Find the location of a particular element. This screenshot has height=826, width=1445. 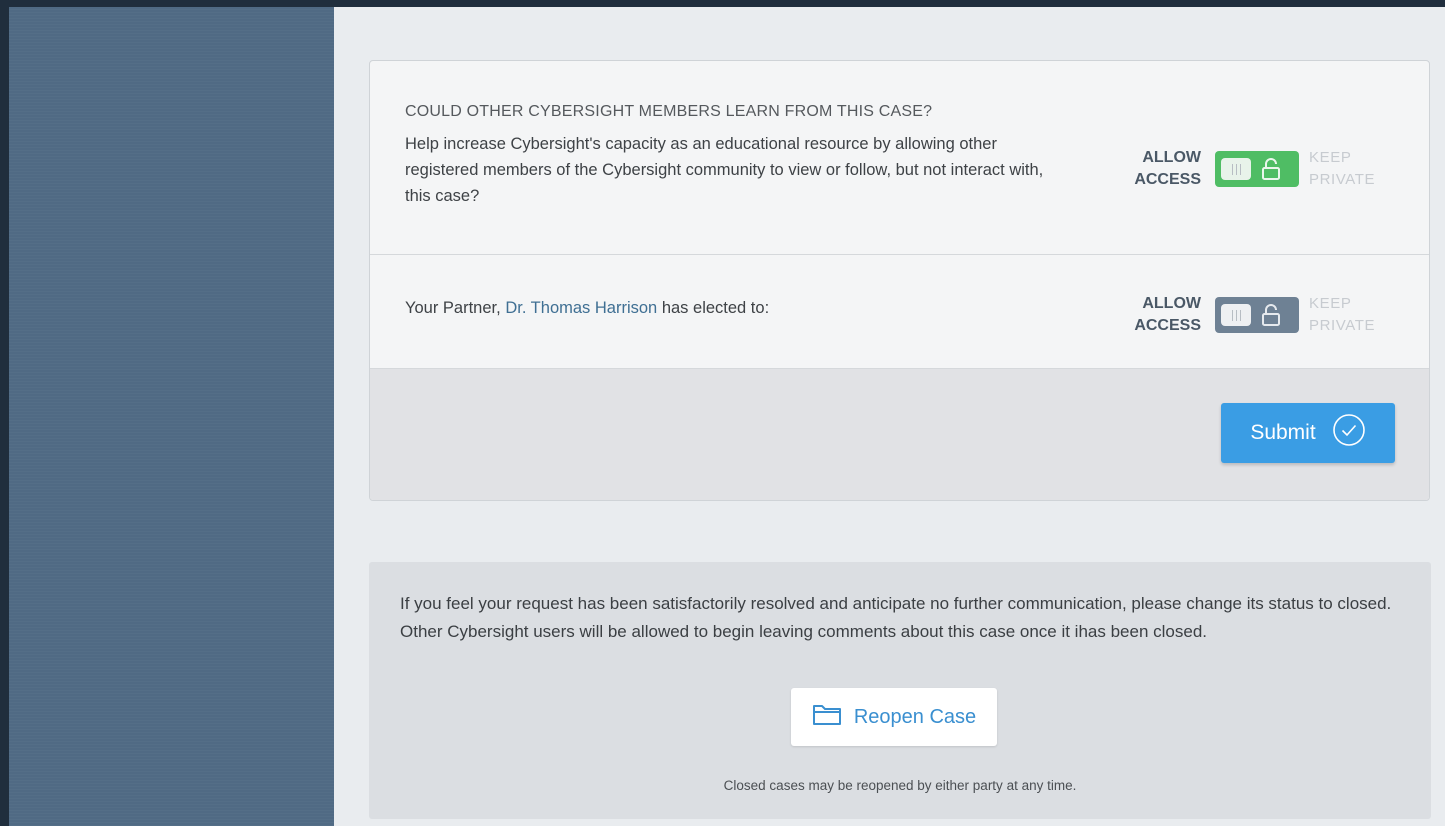

partner-allow-access-label: ALLOW ACCESS is located at coordinates (1167, 315).